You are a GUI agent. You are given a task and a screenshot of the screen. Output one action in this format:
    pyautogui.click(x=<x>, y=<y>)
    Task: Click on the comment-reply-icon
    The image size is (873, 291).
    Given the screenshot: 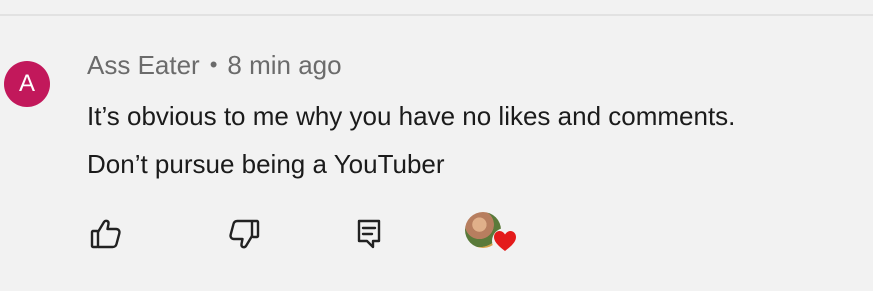 What is the action you would take?
    pyautogui.click(x=369, y=234)
    